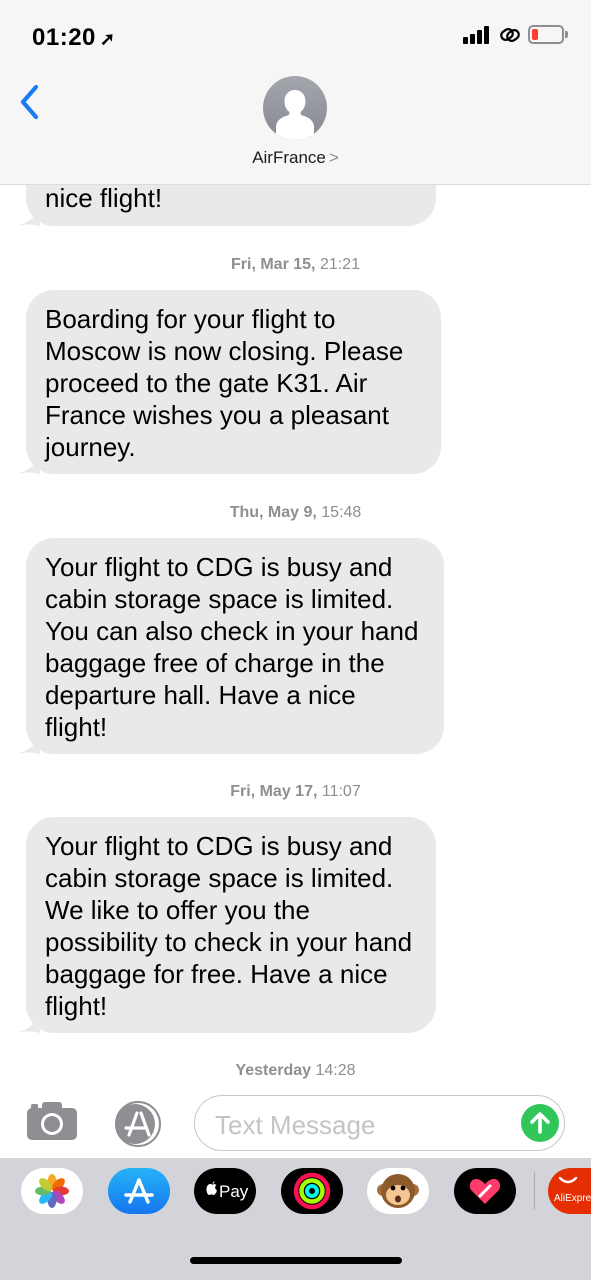 Image resolution: width=591 pixels, height=1280 pixels. I want to click on compose-bar: Text Message, so click(295, 1123).